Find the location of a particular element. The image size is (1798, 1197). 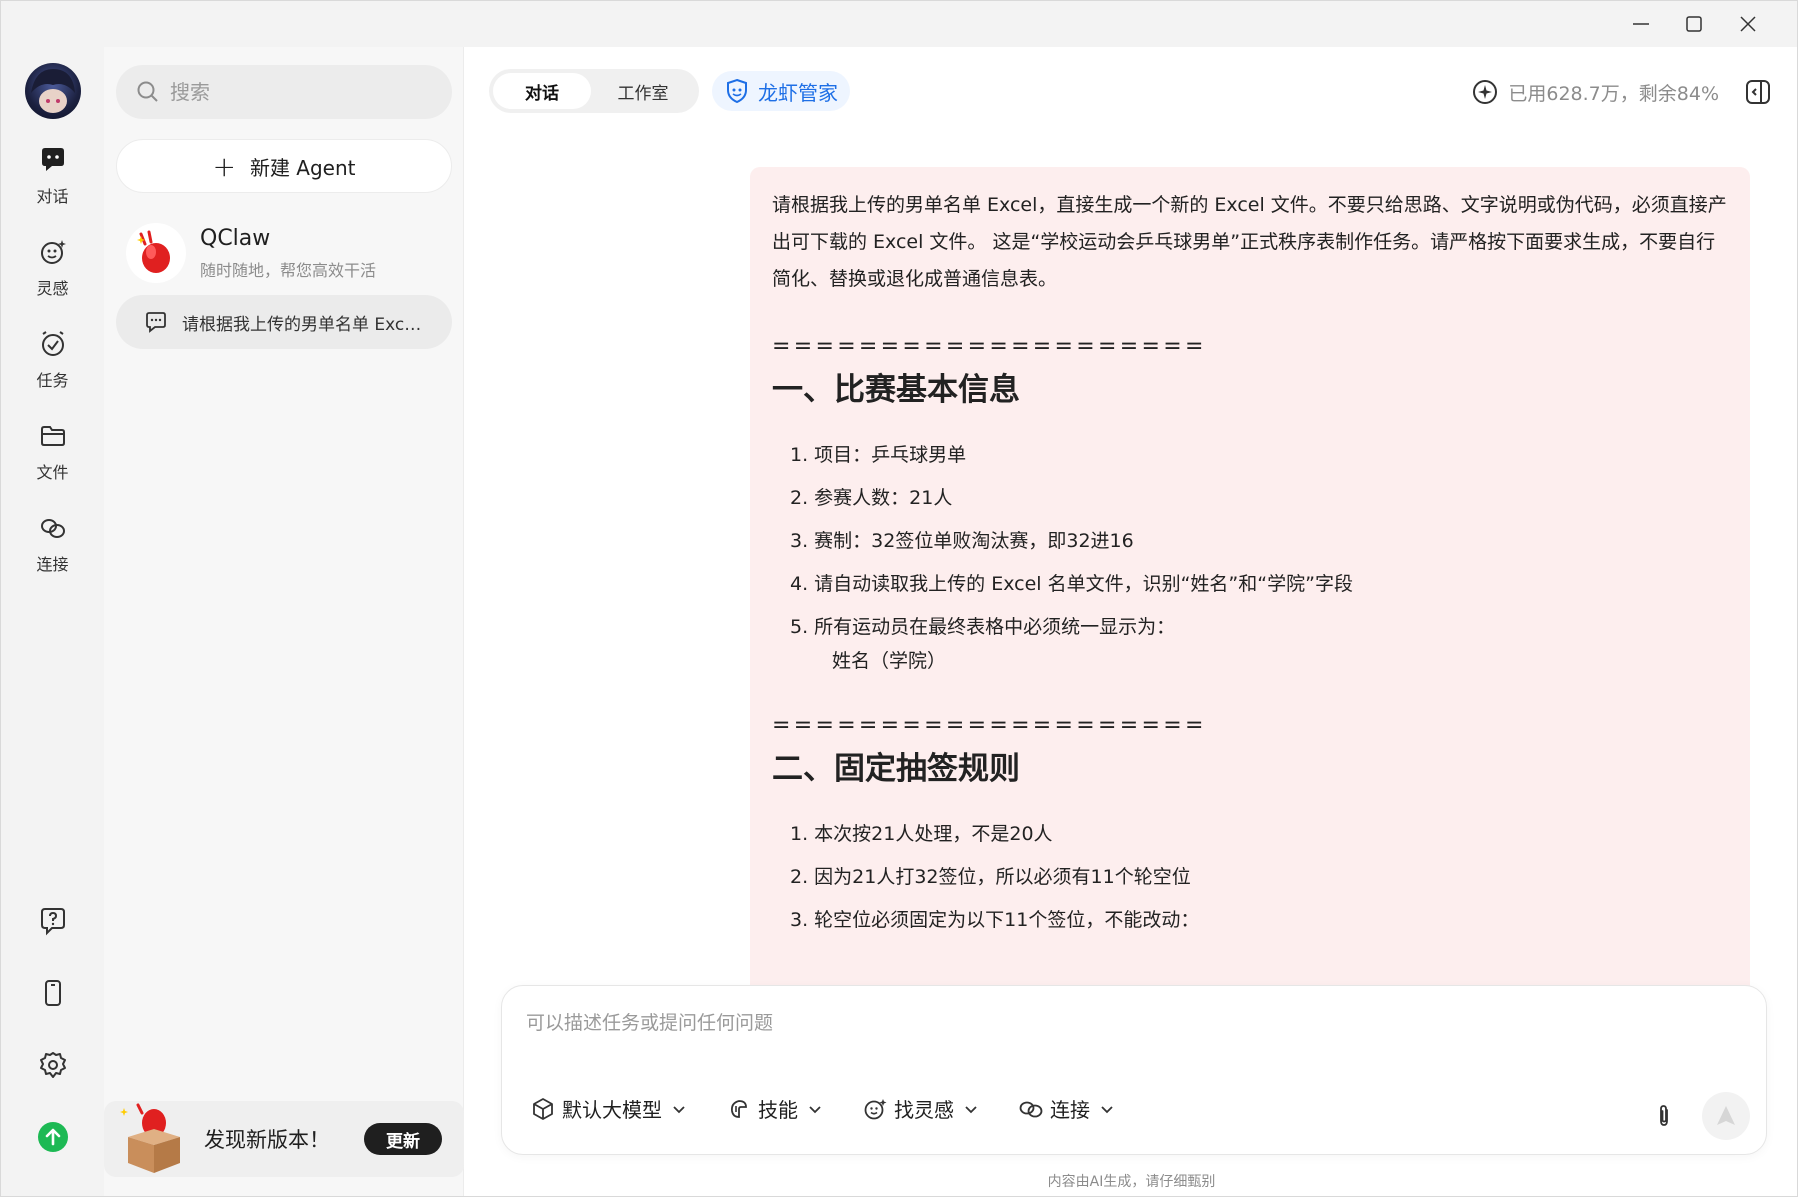

phone-icon is located at coordinates (52, 993).